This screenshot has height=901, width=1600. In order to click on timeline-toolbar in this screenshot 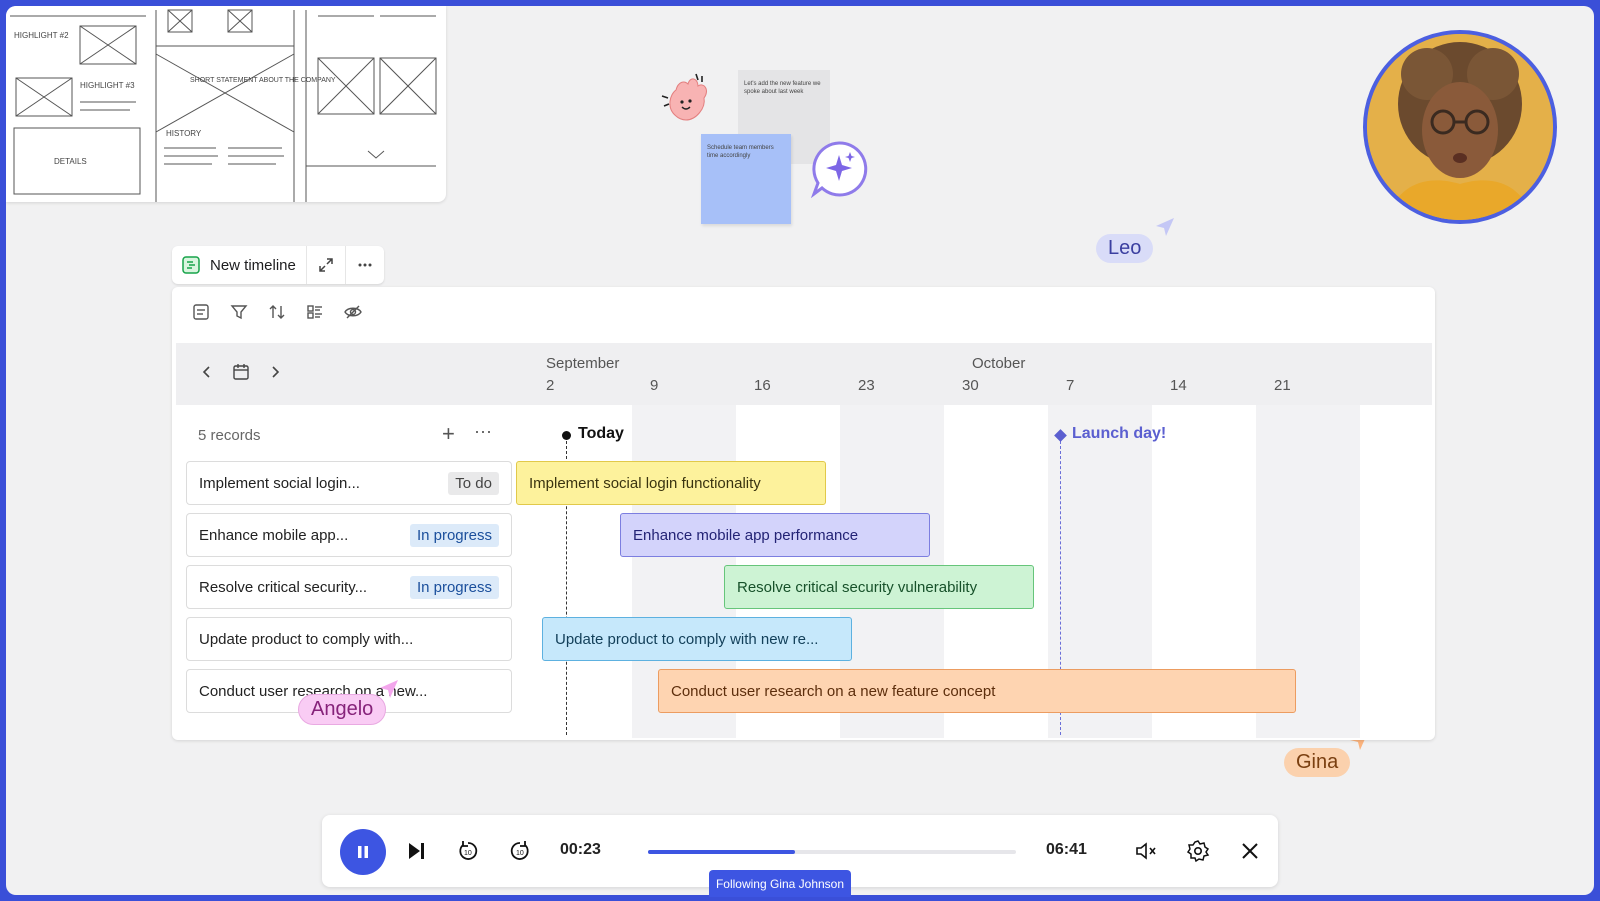, I will do `click(277, 312)`.